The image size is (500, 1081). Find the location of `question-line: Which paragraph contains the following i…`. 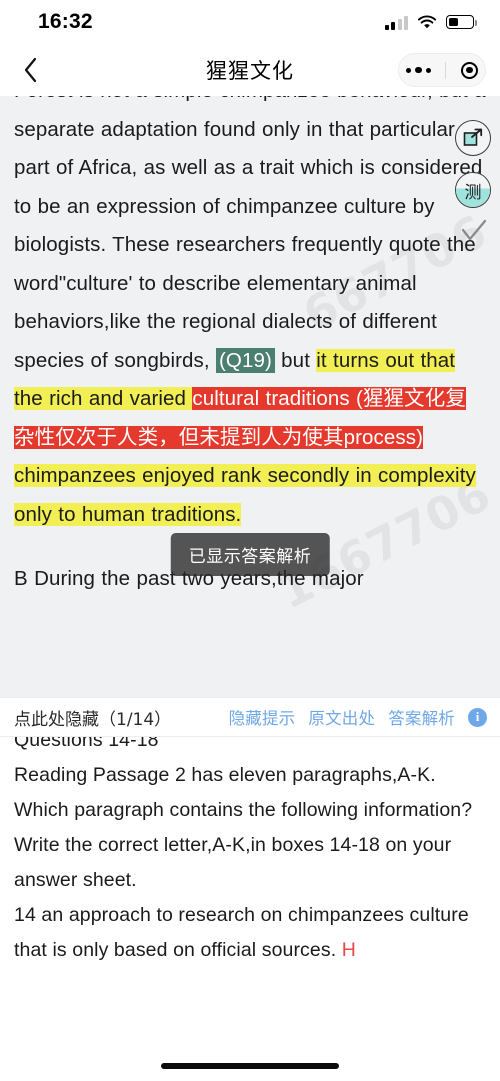

question-line: Which paragraph contains the following i… is located at coordinates (243, 810).